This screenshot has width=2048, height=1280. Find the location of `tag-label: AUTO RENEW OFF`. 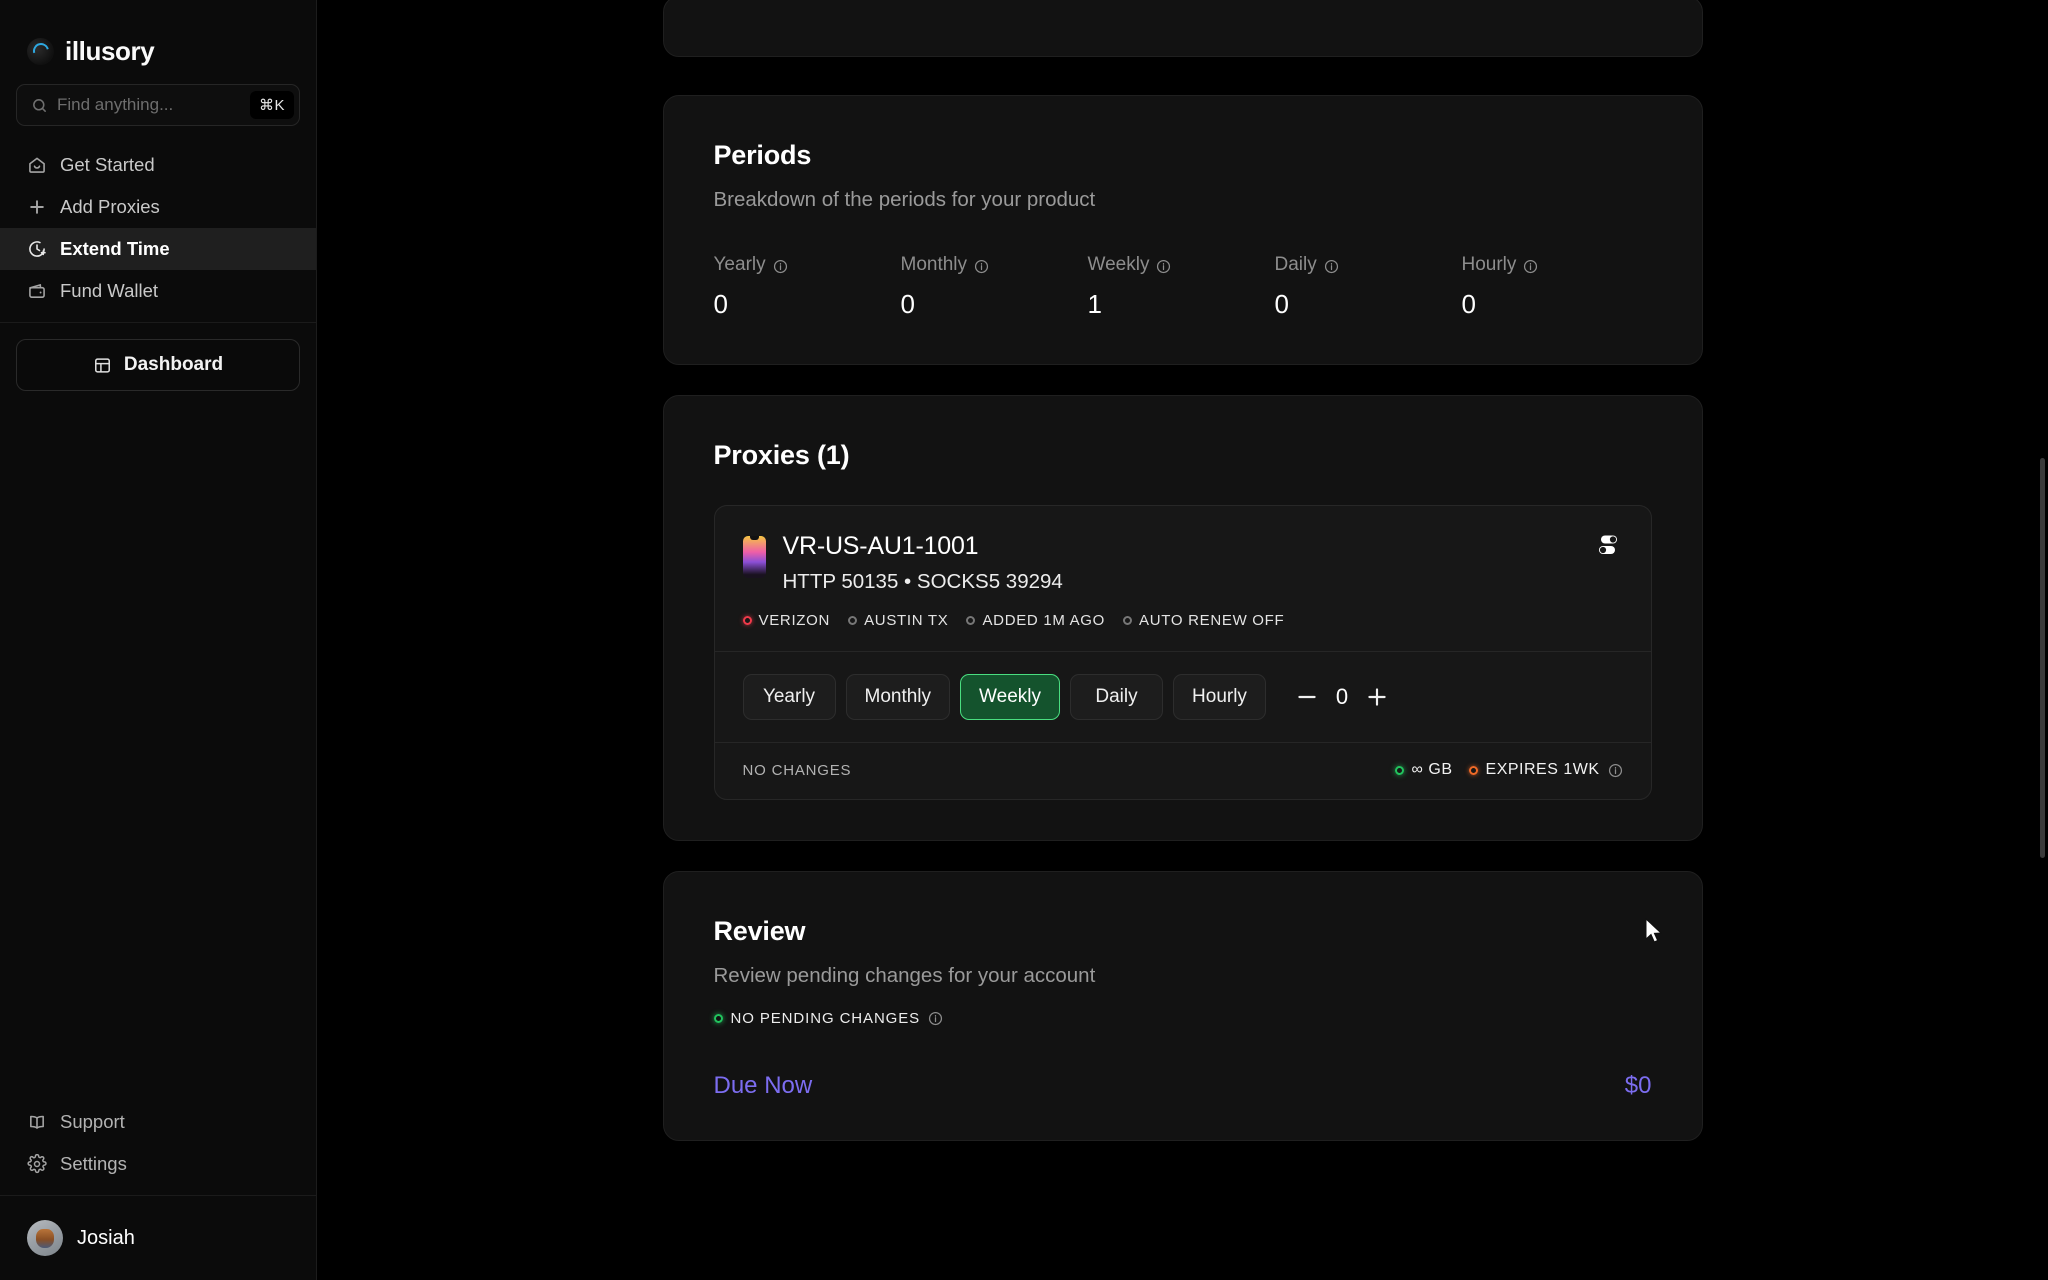

tag-label: AUTO RENEW OFF is located at coordinates (1212, 620).